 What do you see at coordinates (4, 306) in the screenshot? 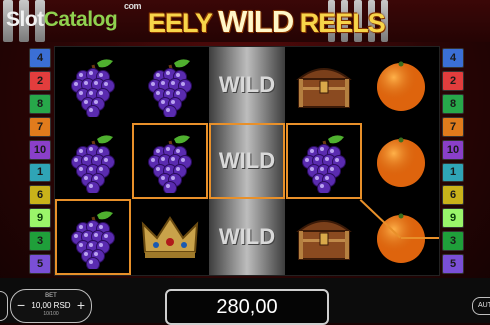
I see `menu-button` at bounding box center [4, 306].